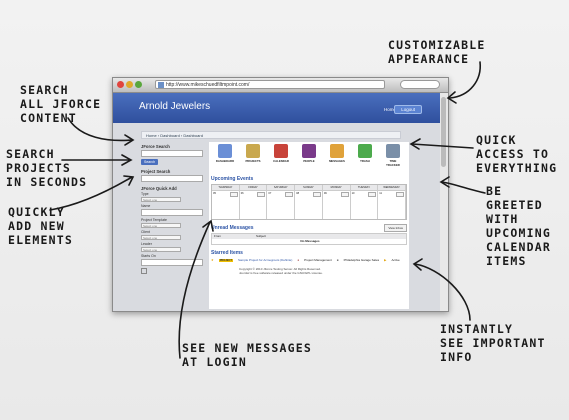 The width and height of the screenshot is (569, 420). Describe the element at coordinates (161, 199) in the screenshot. I see `type-select: Select one` at that location.